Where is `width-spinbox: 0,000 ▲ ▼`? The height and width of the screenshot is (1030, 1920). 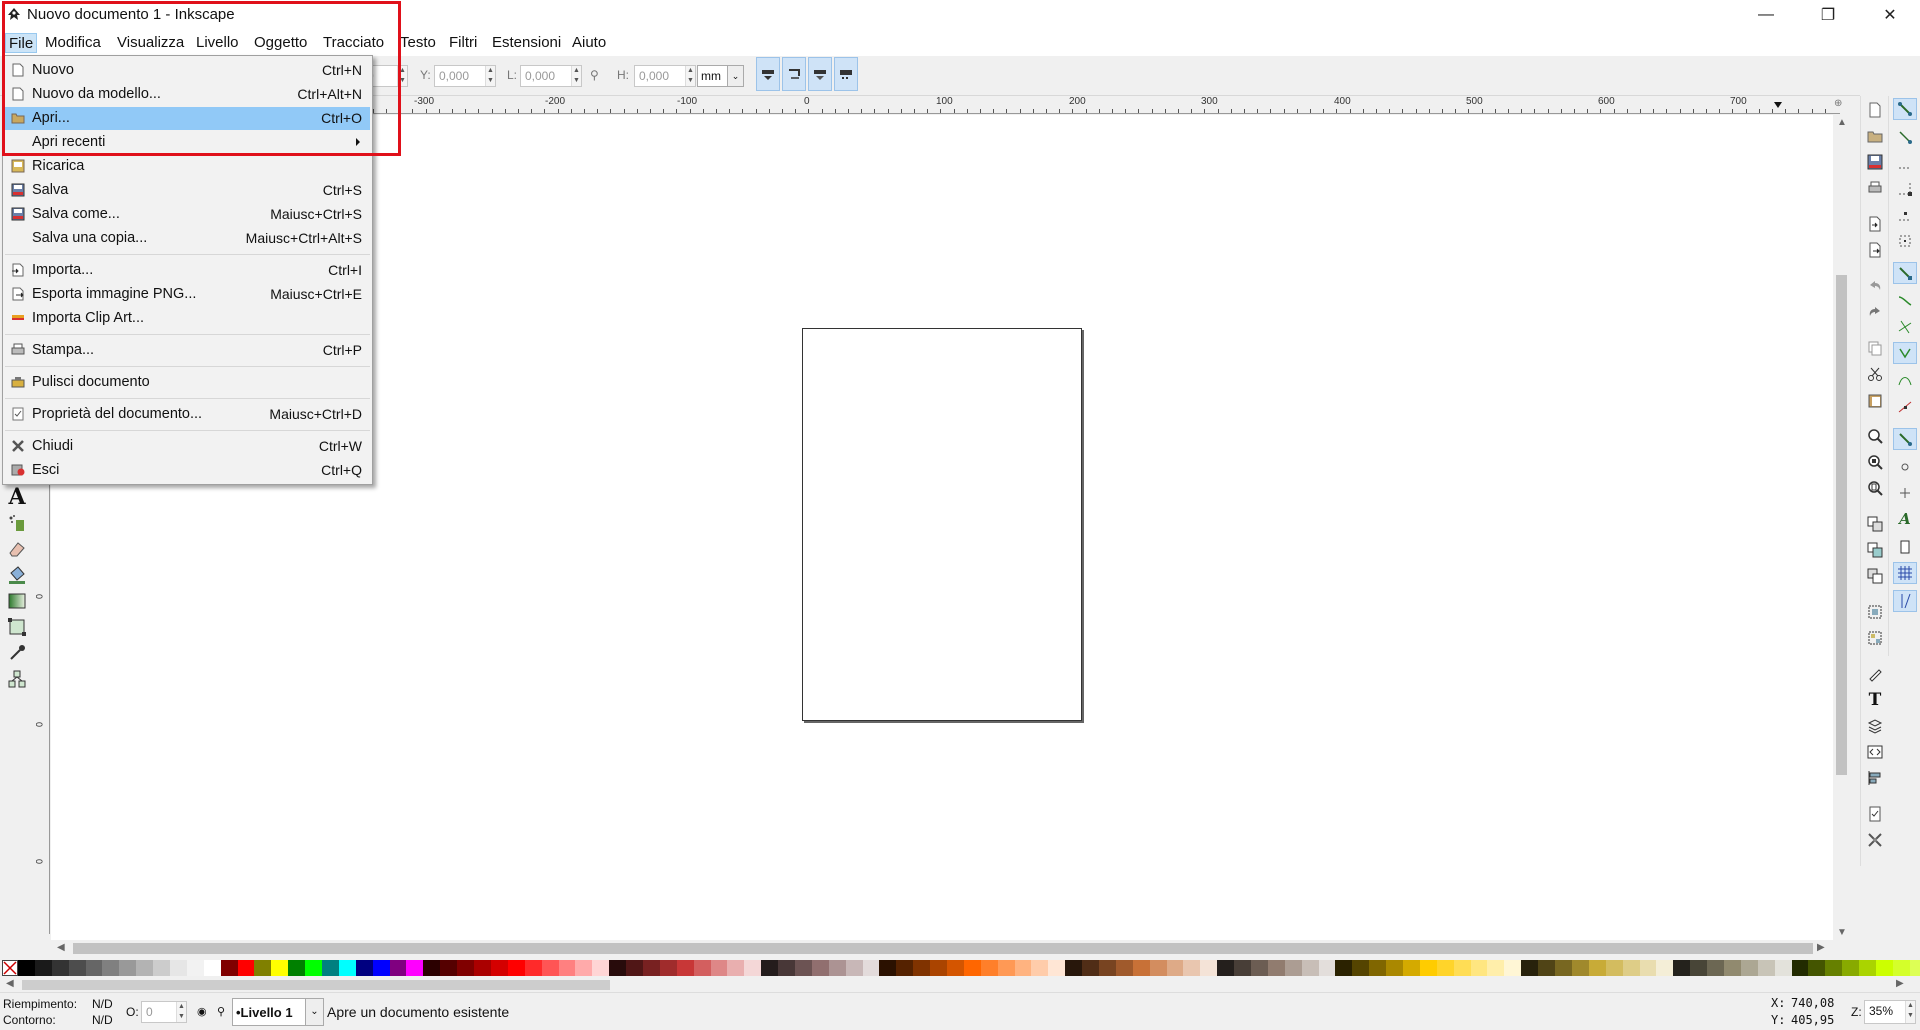
width-spinbox: 0,000 ▲ ▼ is located at coordinates (551, 76).